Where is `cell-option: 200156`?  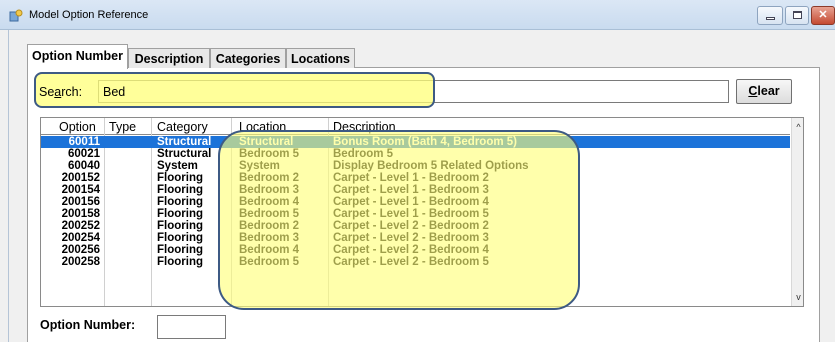
cell-option: 200156 is located at coordinates (80, 202).